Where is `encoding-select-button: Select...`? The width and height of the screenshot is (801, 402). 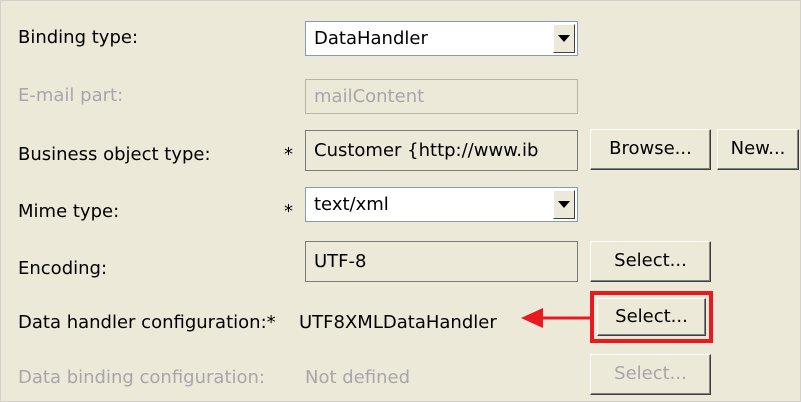
encoding-select-button: Select... is located at coordinates (650, 261).